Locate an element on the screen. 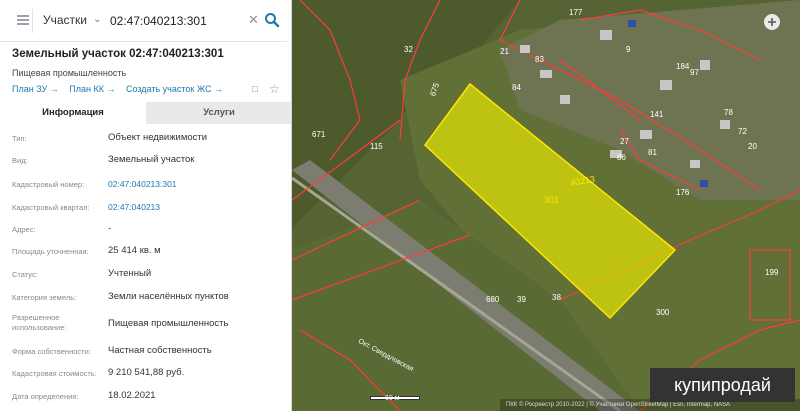 The image size is (800, 411). tab-bar: Информация Услуги is located at coordinates (145, 113).